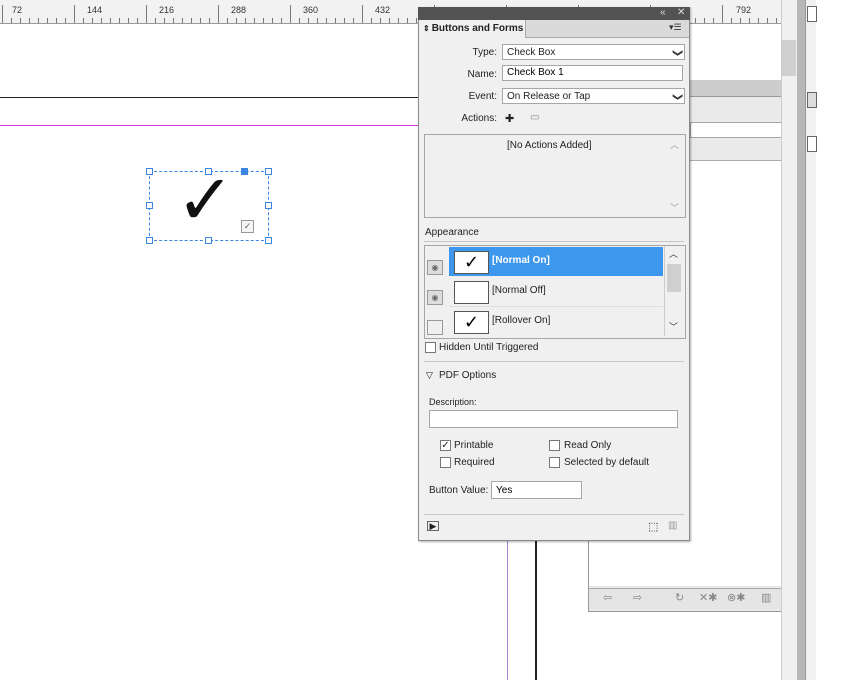  What do you see at coordinates (430, 347) in the screenshot?
I see `hidden-until-triggered-checkbox` at bounding box center [430, 347].